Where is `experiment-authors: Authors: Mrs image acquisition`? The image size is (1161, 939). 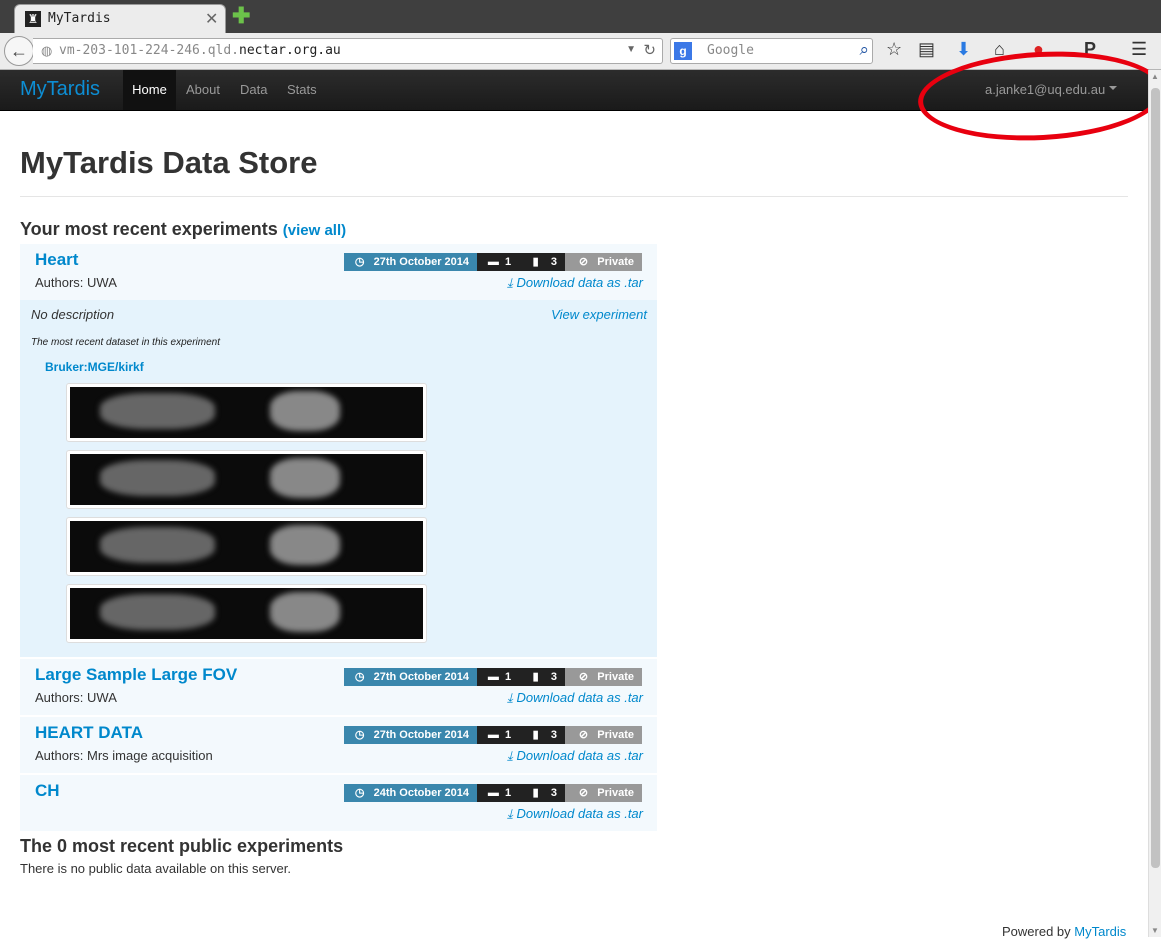 experiment-authors: Authors: Mrs image acquisition is located at coordinates (124, 755).